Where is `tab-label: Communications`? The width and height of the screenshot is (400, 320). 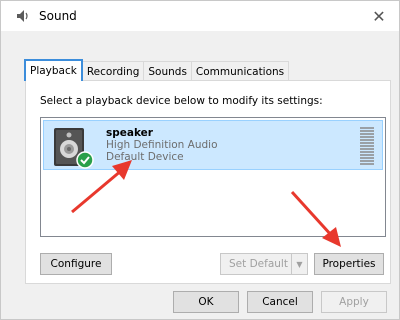
tab-label: Communications is located at coordinates (240, 71).